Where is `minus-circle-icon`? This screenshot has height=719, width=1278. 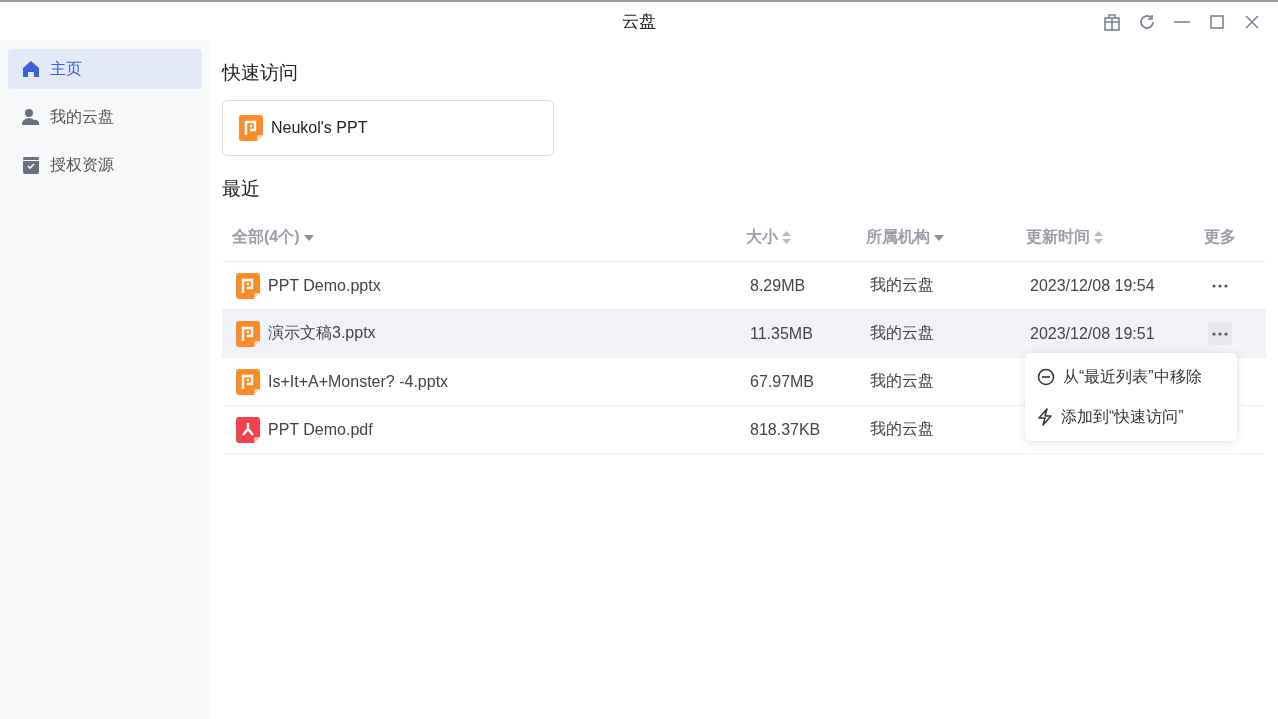
minus-circle-icon is located at coordinates (1046, 377).